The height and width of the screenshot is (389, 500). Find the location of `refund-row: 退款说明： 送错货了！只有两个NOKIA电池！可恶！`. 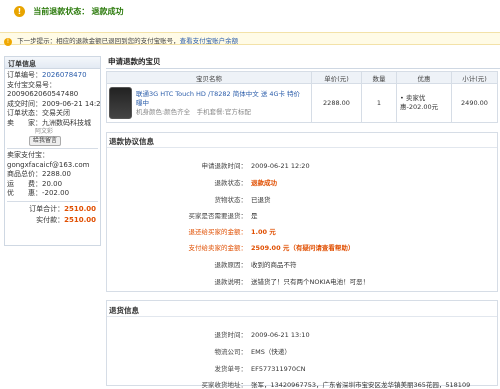

refund-row: 退款说明： 送错货了！只有两个NOKIA电池！可恶！ is located at coordinates (292, 282).